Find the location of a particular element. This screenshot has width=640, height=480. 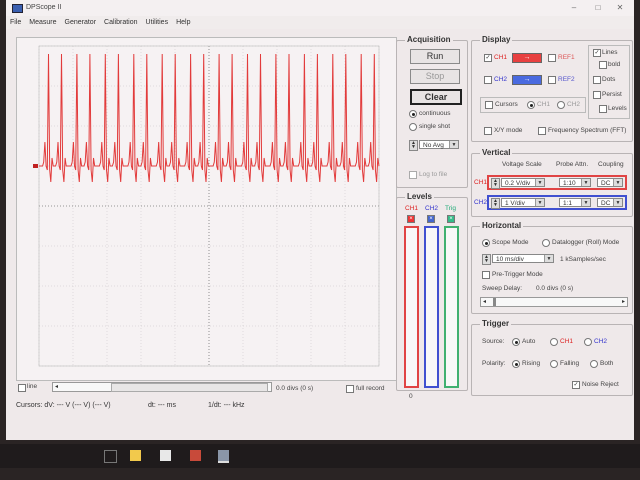

cursor-ch1-radio is located at coordinates (531, 105).